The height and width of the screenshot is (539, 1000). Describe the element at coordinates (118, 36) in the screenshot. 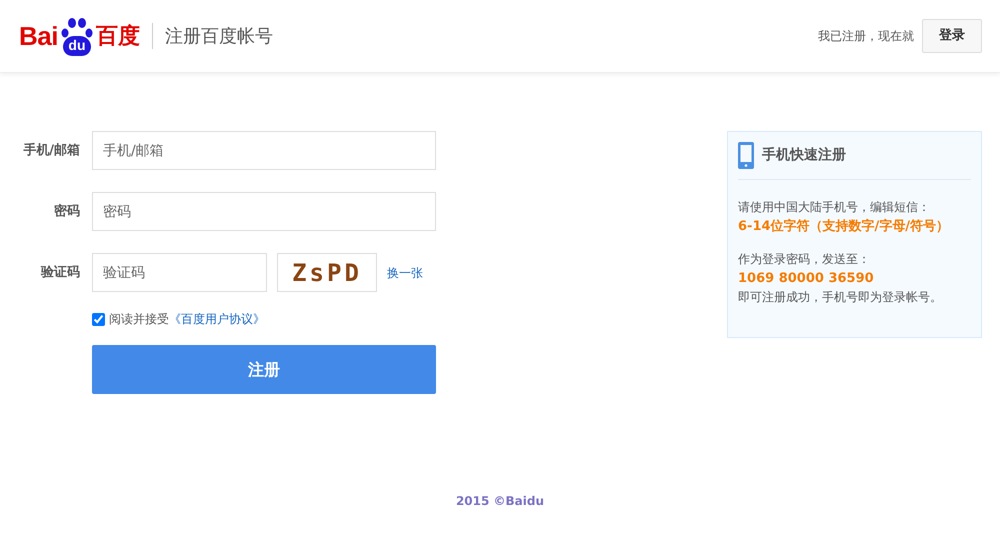

I see `logo-text: 百度` at that location.